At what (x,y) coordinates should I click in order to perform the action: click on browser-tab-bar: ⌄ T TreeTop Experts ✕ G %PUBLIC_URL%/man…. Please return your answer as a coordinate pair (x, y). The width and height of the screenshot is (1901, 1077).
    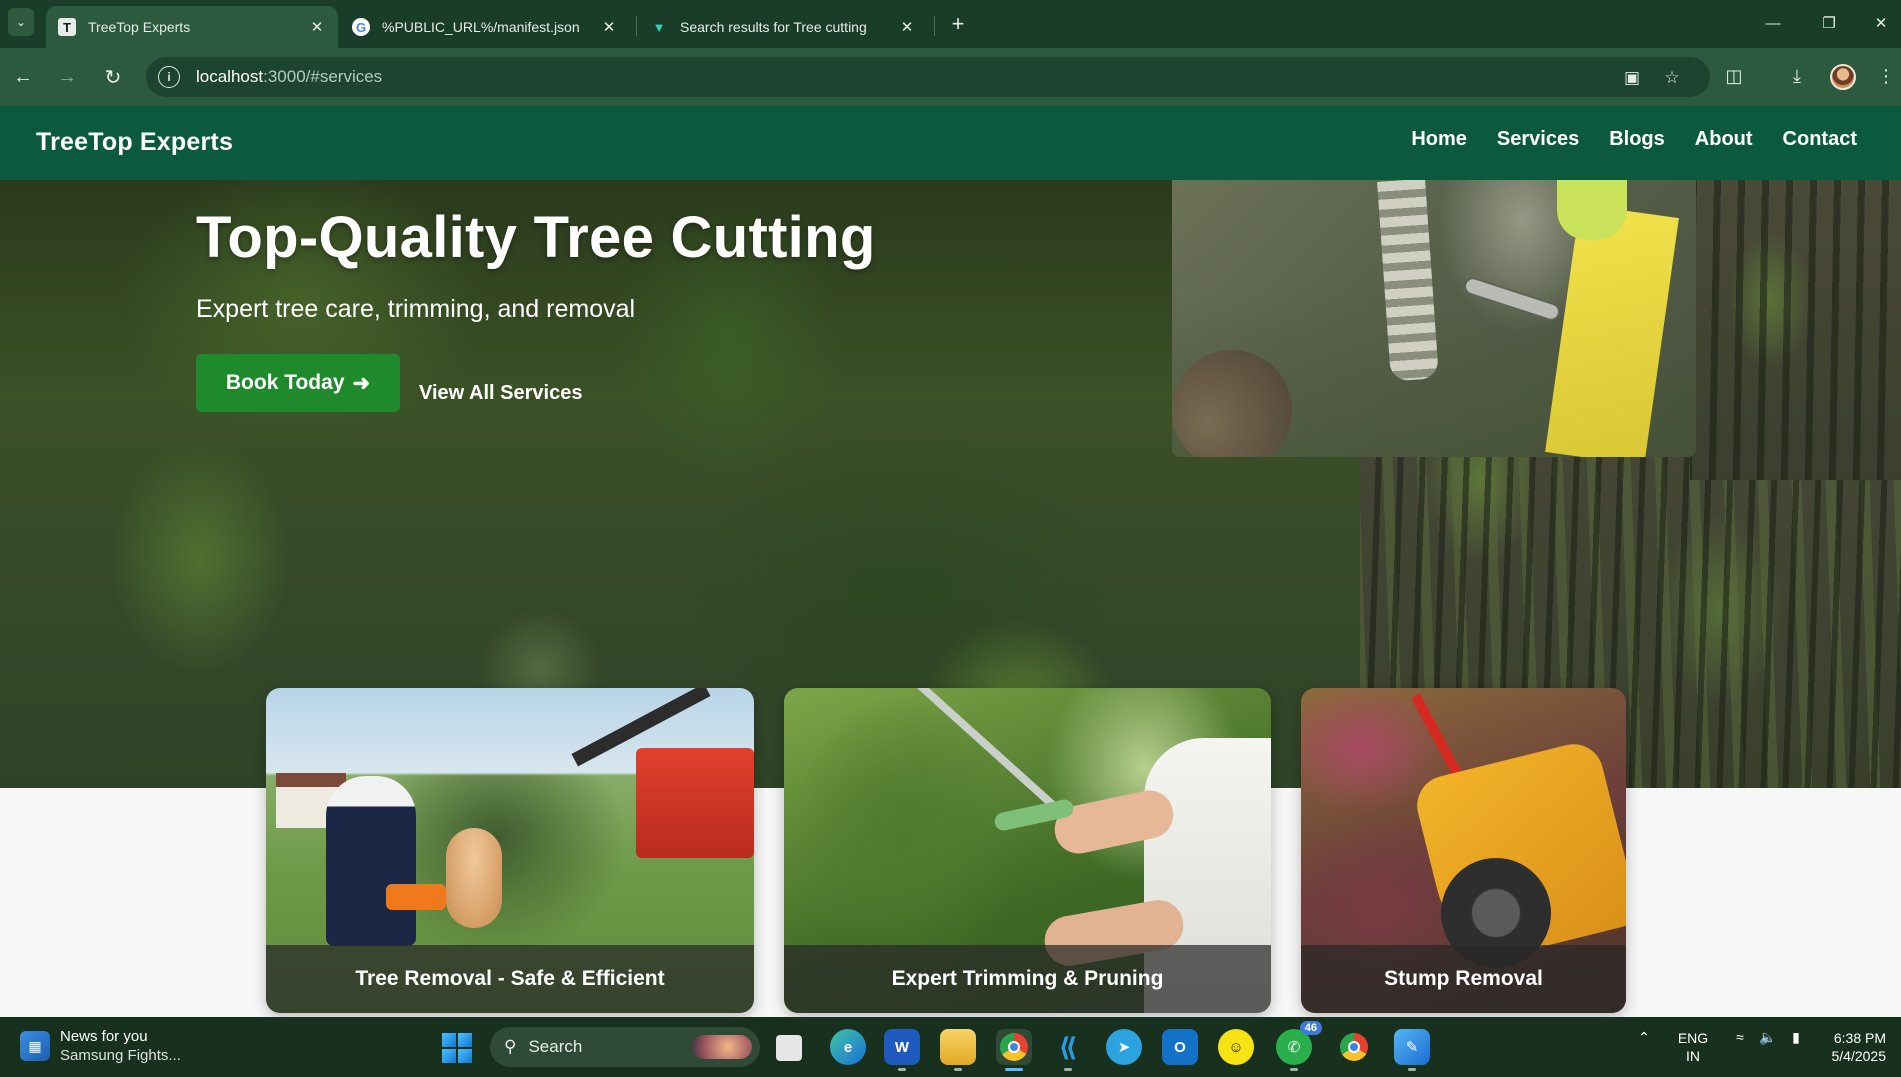
    Looking at the image, I should click on (950, 24).